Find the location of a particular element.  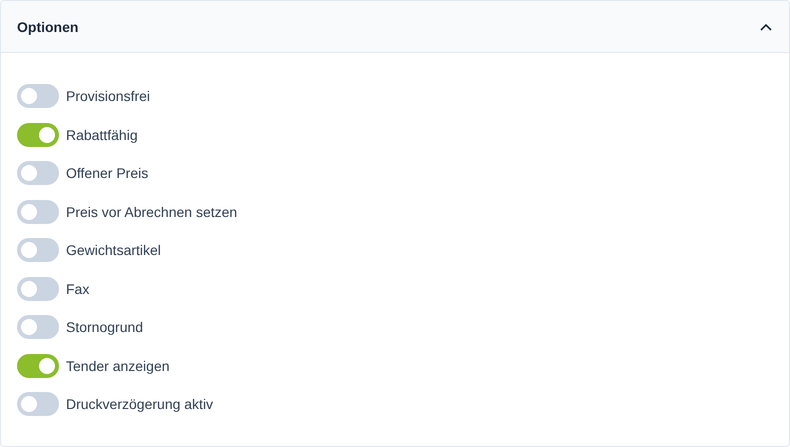

option-label: Druckverzögerung aktiv is located at coordinates (140, 404).